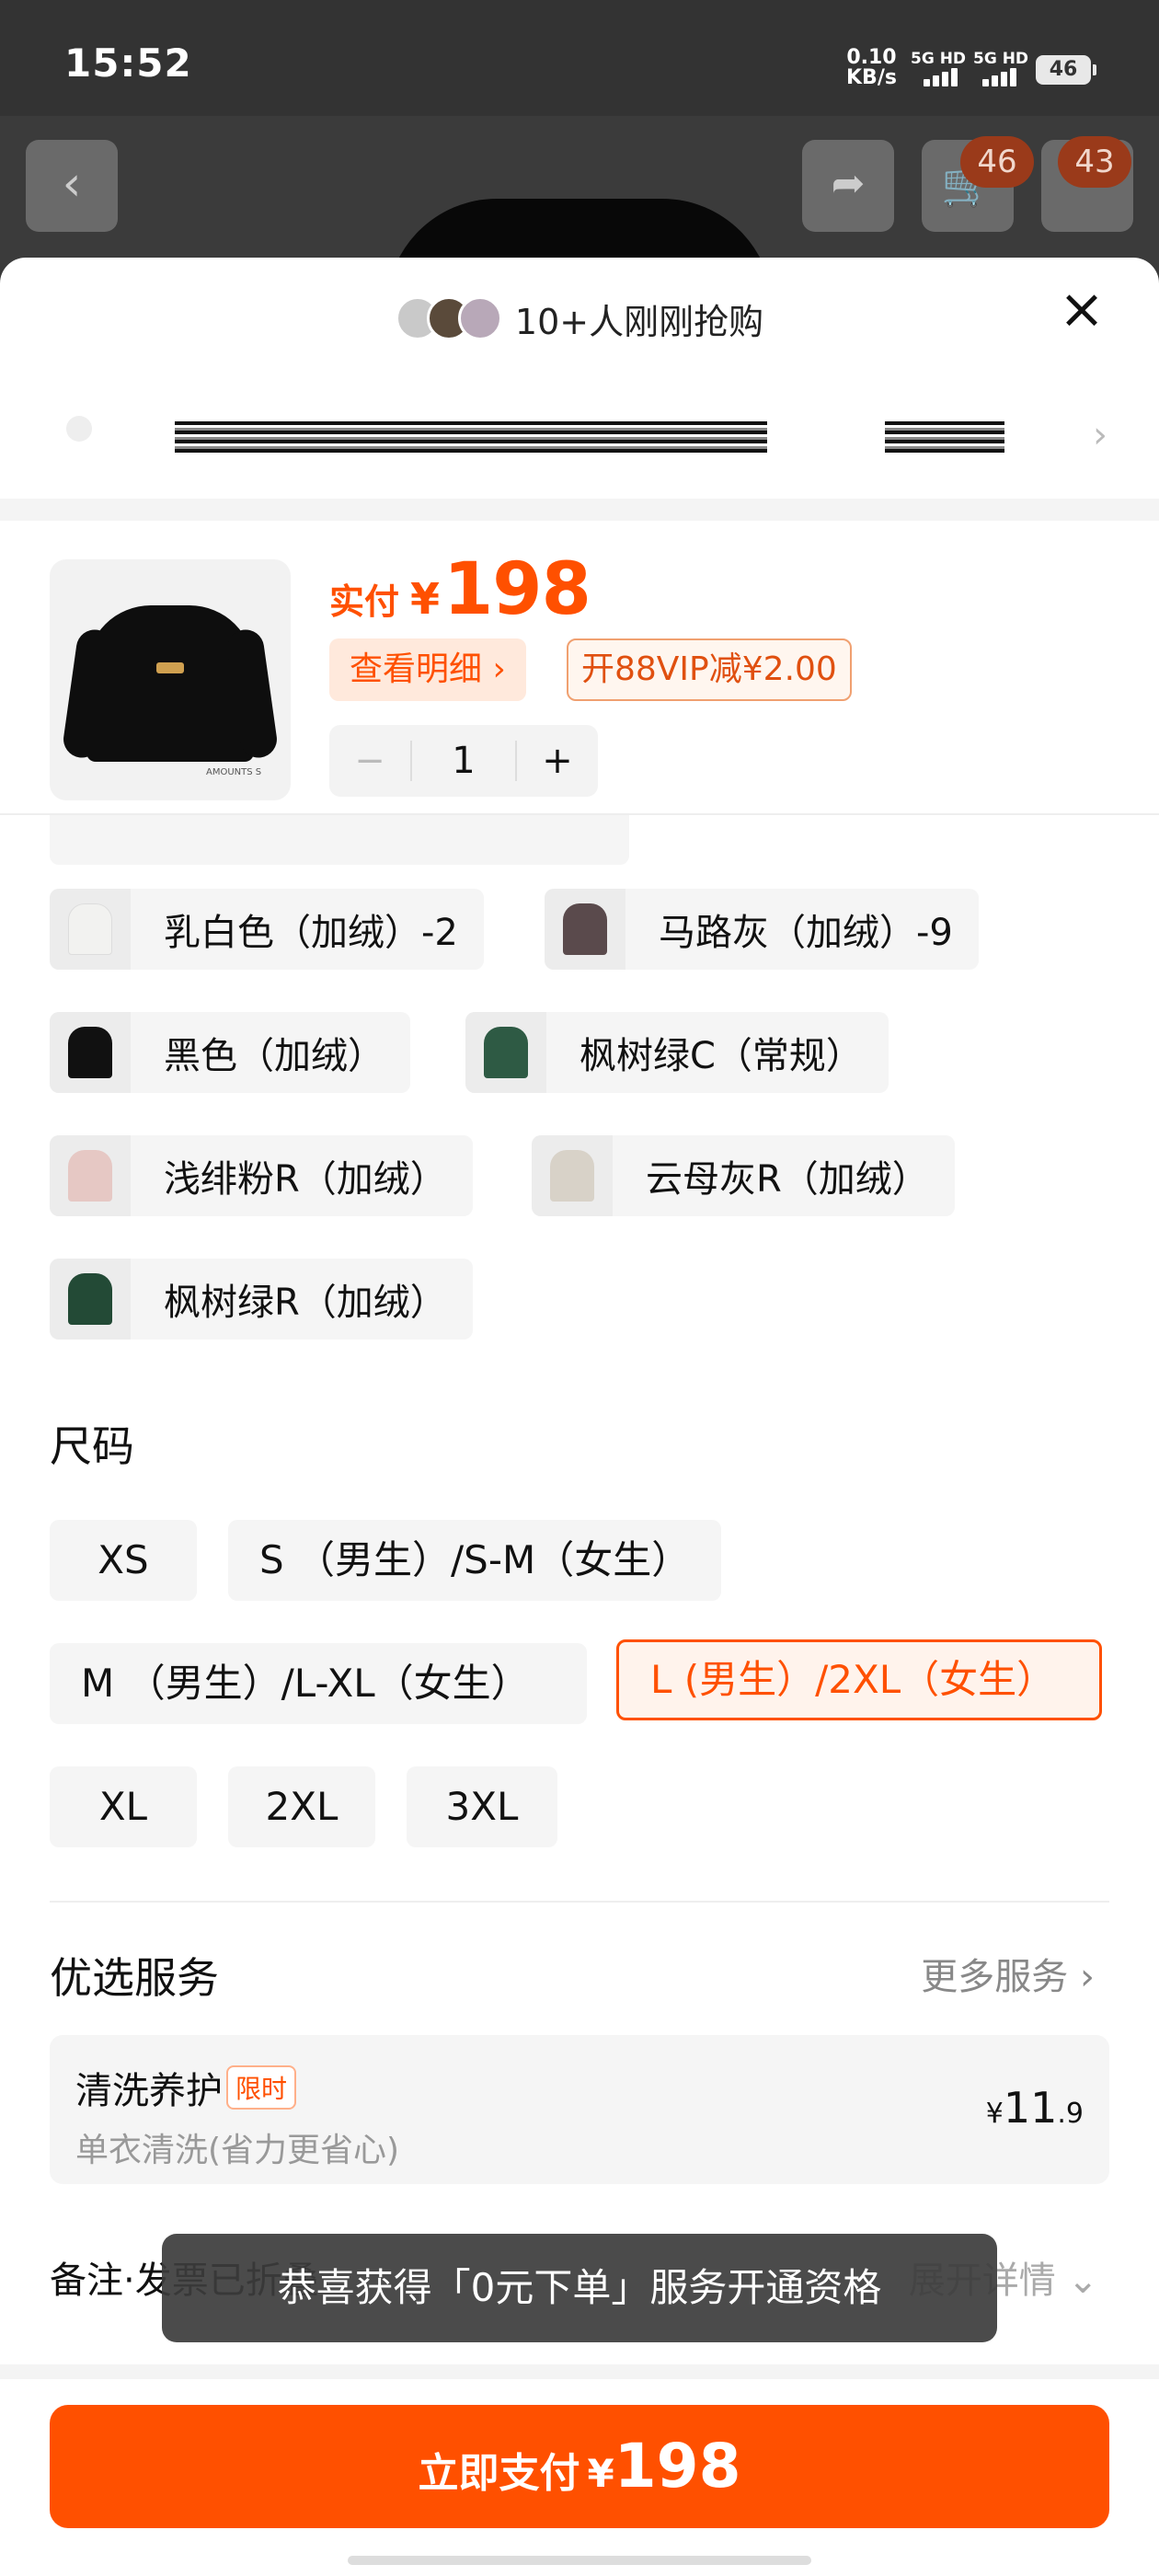  I want to click on price-label: 实付, so click(364, 601).